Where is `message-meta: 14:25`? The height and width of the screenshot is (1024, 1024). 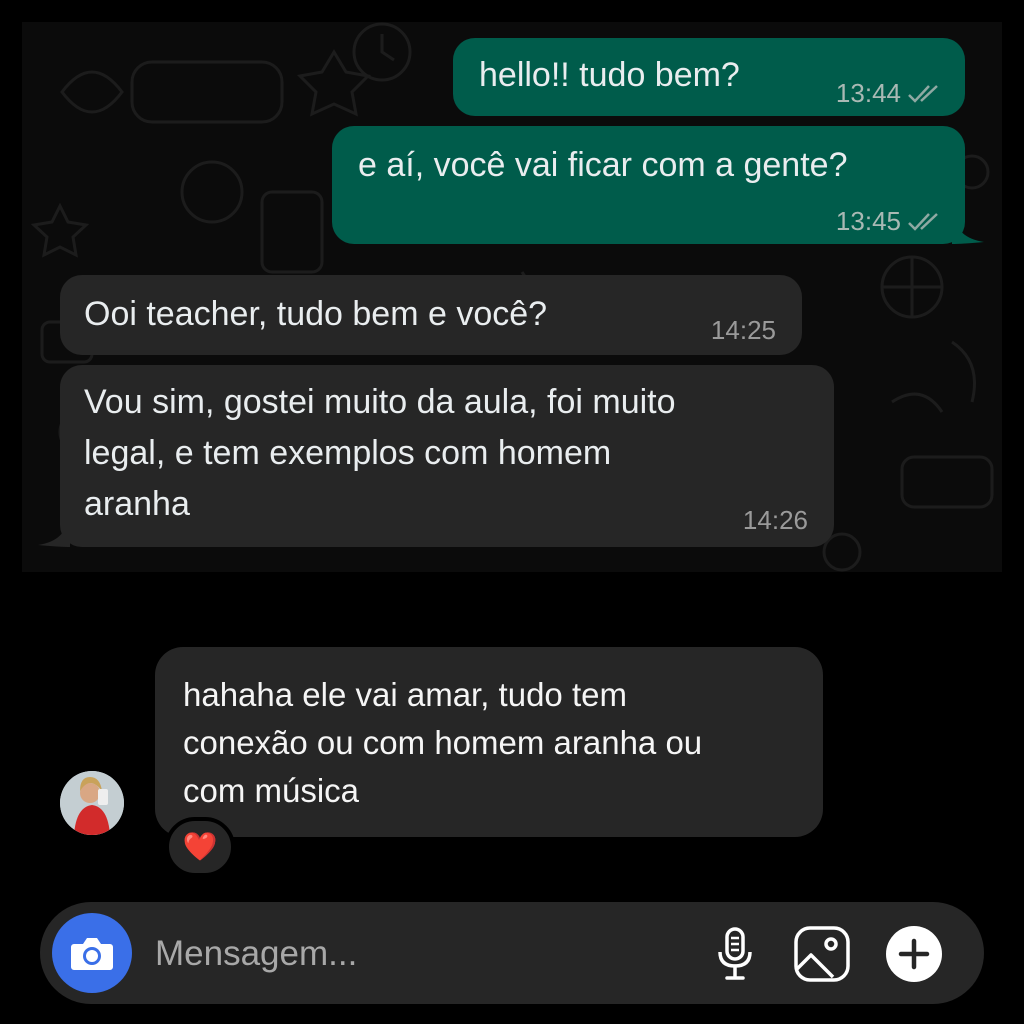
message-meta: 14:25 is located at coordinates (743, 330).